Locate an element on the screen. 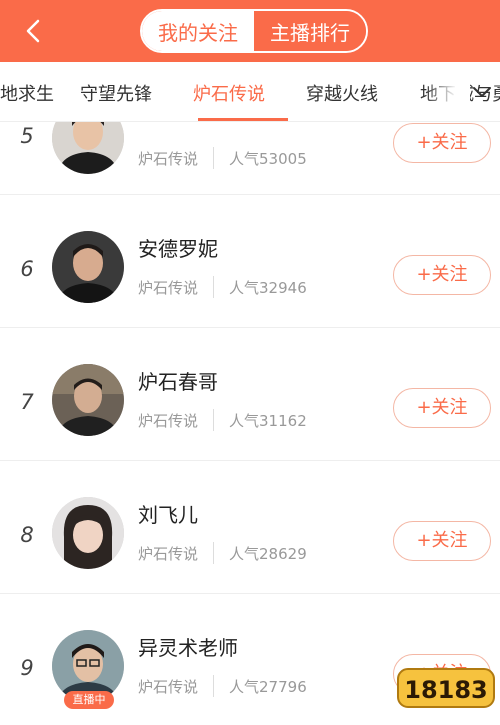 The height and width of the screenshot is (725, 500). popularity-label: 人气53005 is located at coordinates (268, 158).